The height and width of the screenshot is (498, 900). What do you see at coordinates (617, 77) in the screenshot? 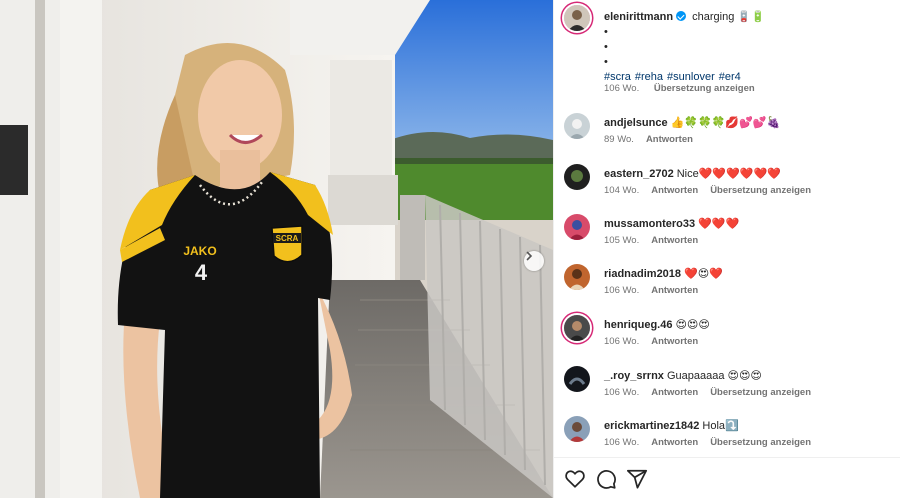
I see `hashtag-link: #scra` at bounding box center [617, 77].